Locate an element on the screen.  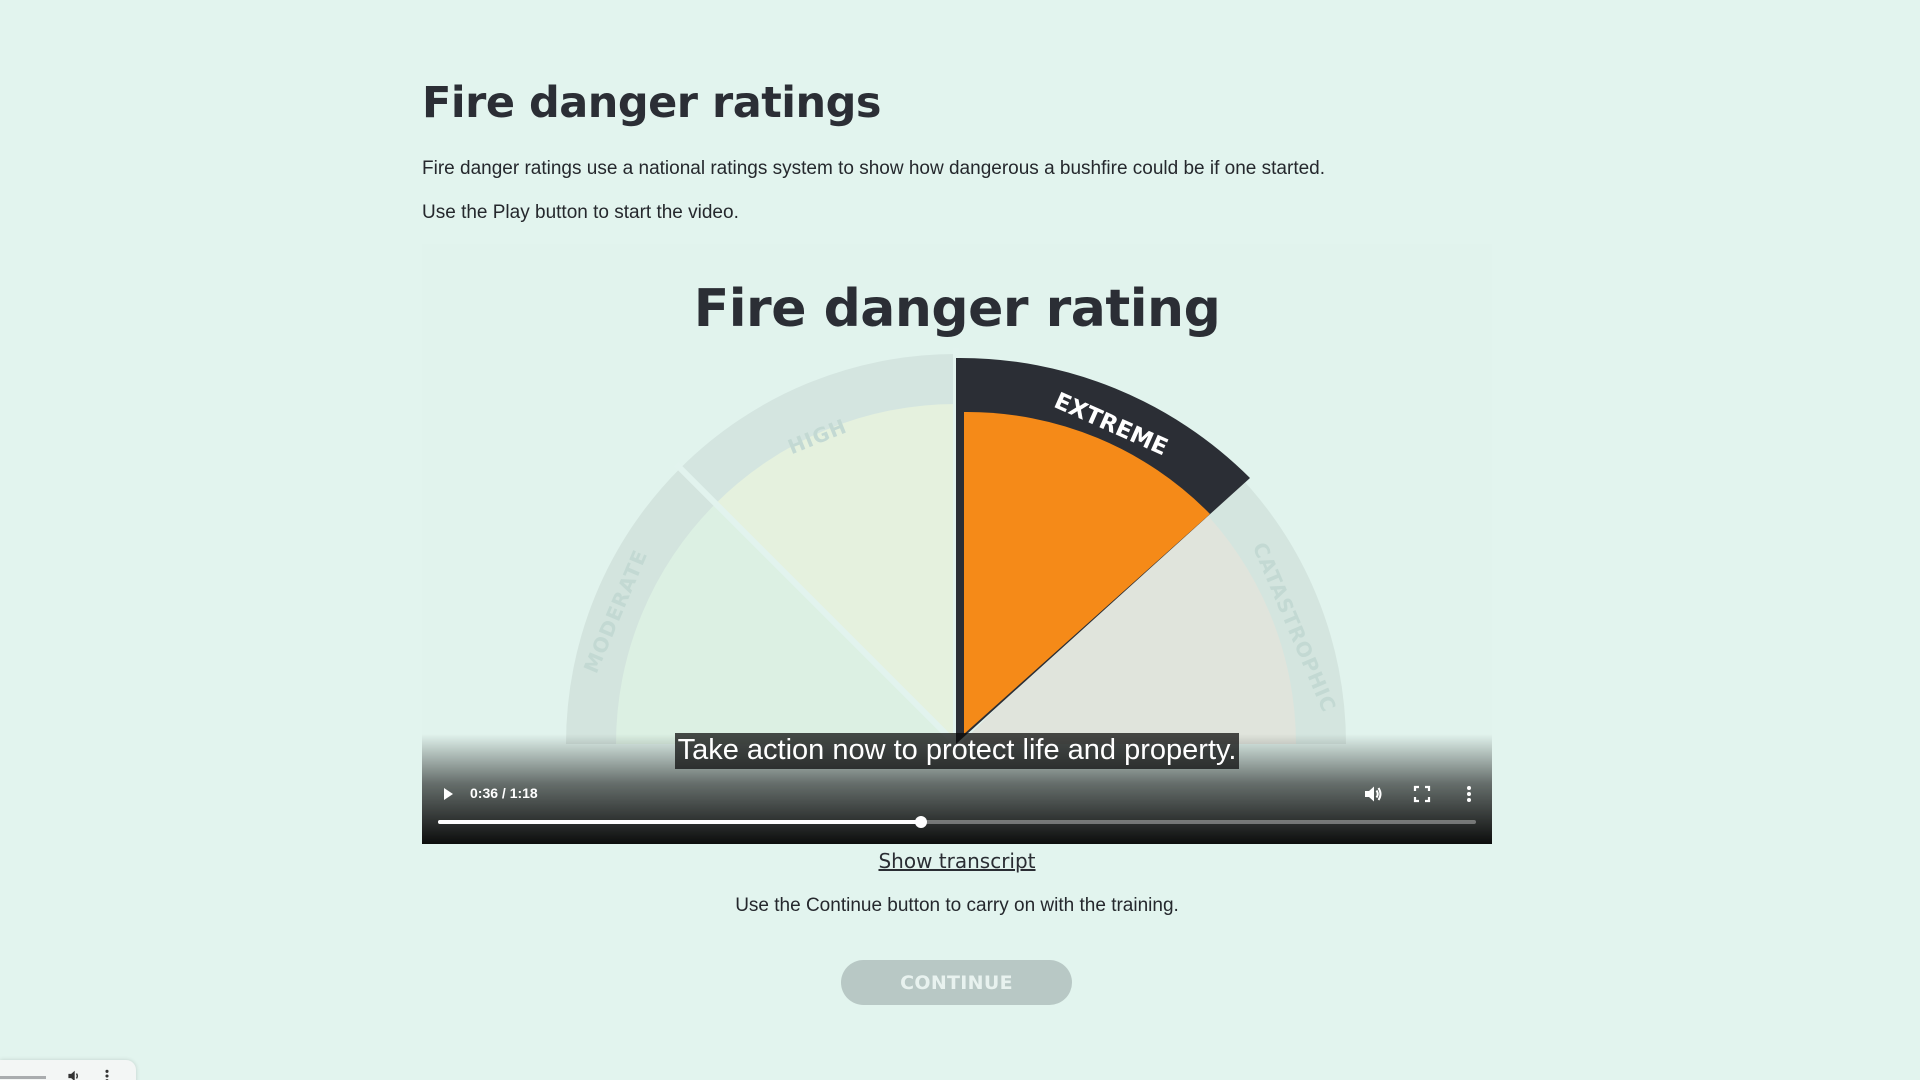
show-transcript-link: Show transcript is located at coordinates (956, 861).